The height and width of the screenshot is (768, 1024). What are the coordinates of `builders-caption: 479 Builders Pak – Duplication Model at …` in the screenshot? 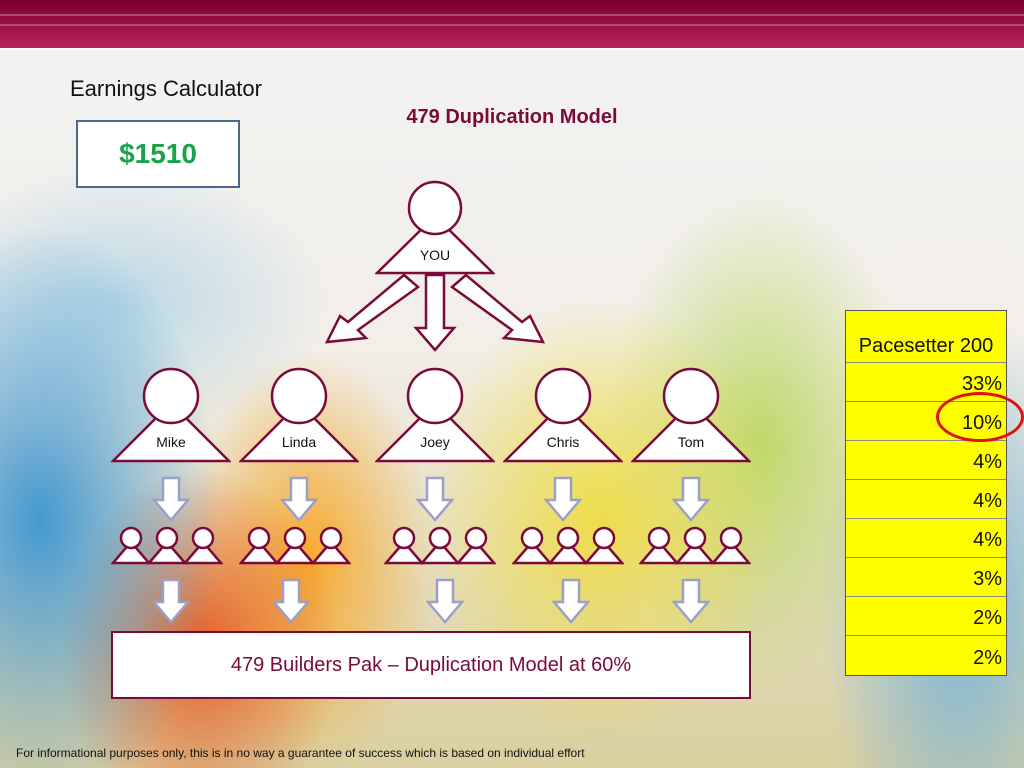 It's located at (431, 665).